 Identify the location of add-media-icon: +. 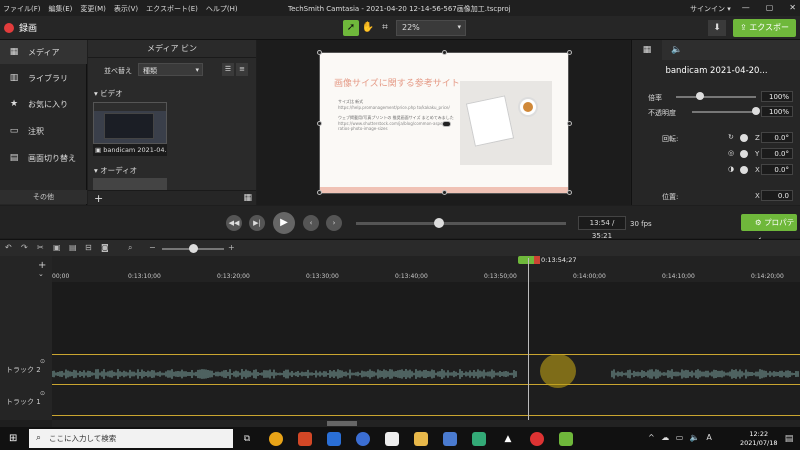
(98, 198).